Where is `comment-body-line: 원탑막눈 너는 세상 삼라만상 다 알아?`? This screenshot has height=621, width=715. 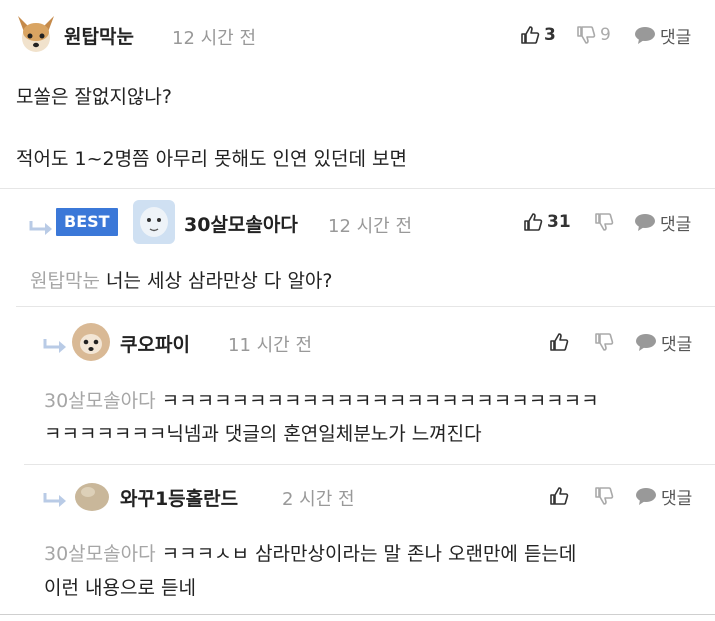
comment-body-line: 원탑막눈 너는 세상 삼라만상 다 알아? is located at coordinates (181, 281).